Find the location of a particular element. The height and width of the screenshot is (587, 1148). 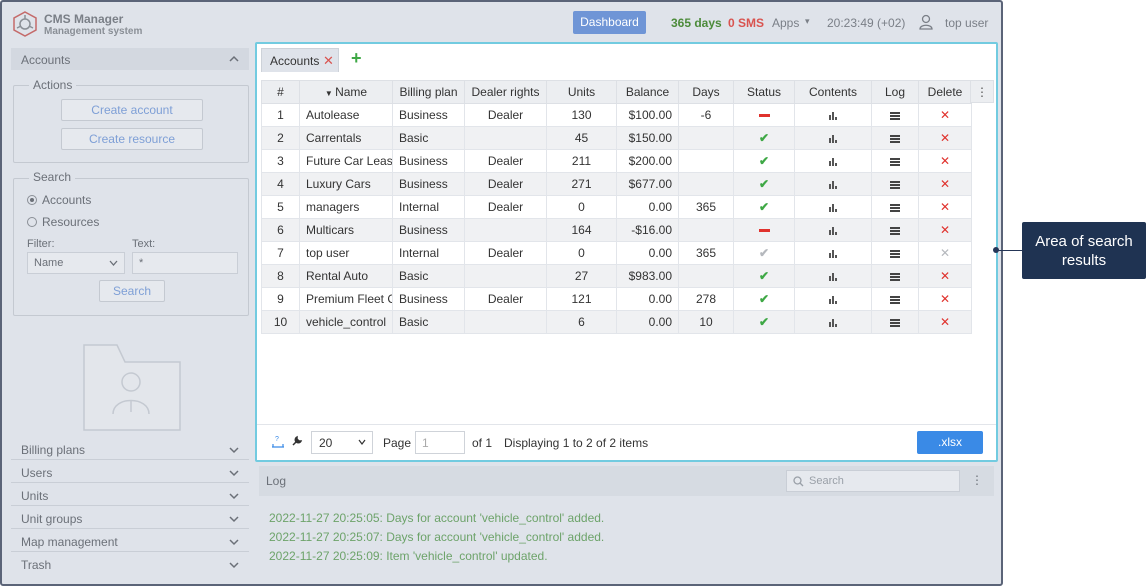

col-header-status: Status is located at coordinates (764, 92).